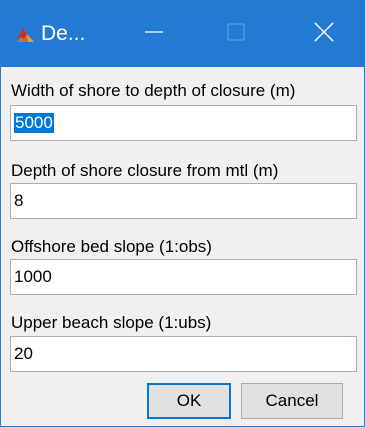  Describe the element at coordinates (153, 90) in the screenshot. I see `width-label: Width of shore to depth of closure (m)` at that location.